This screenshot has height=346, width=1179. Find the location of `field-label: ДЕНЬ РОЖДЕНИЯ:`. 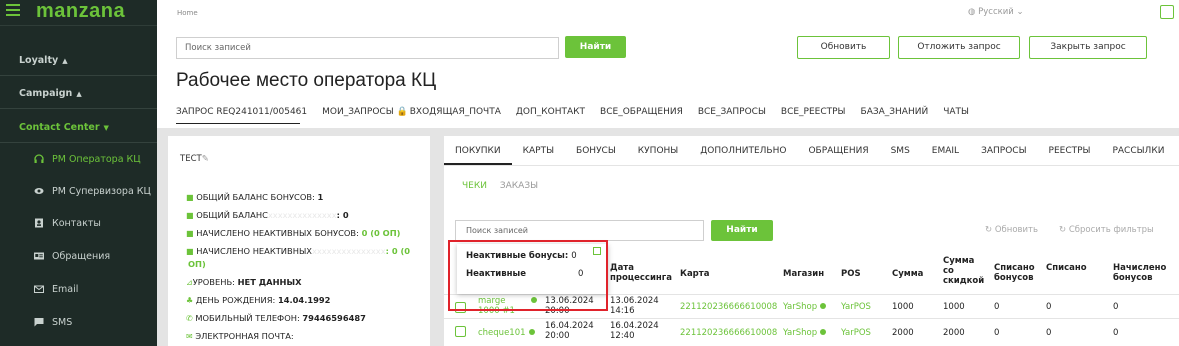

field-label: ДЕНЬ РОЖДЕНИЯ: is located at coordinates (235, 300).